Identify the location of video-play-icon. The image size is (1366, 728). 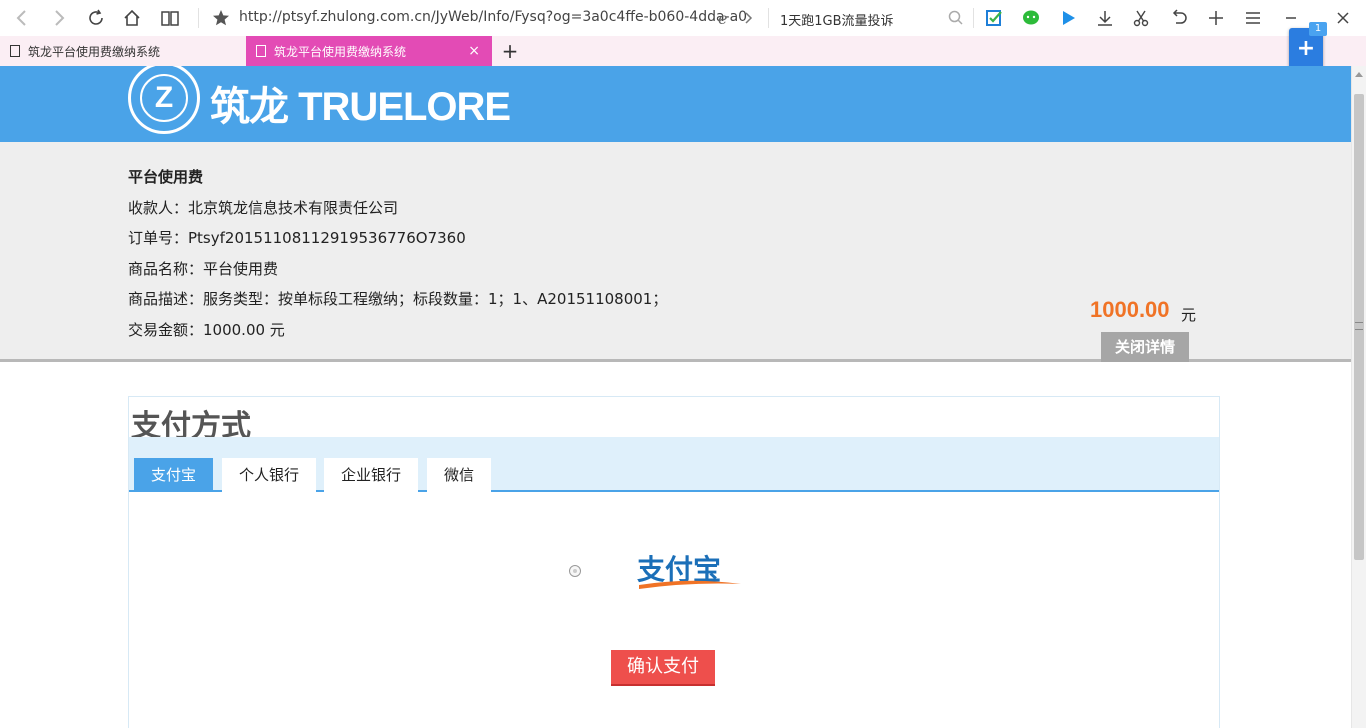
(1068, 18).